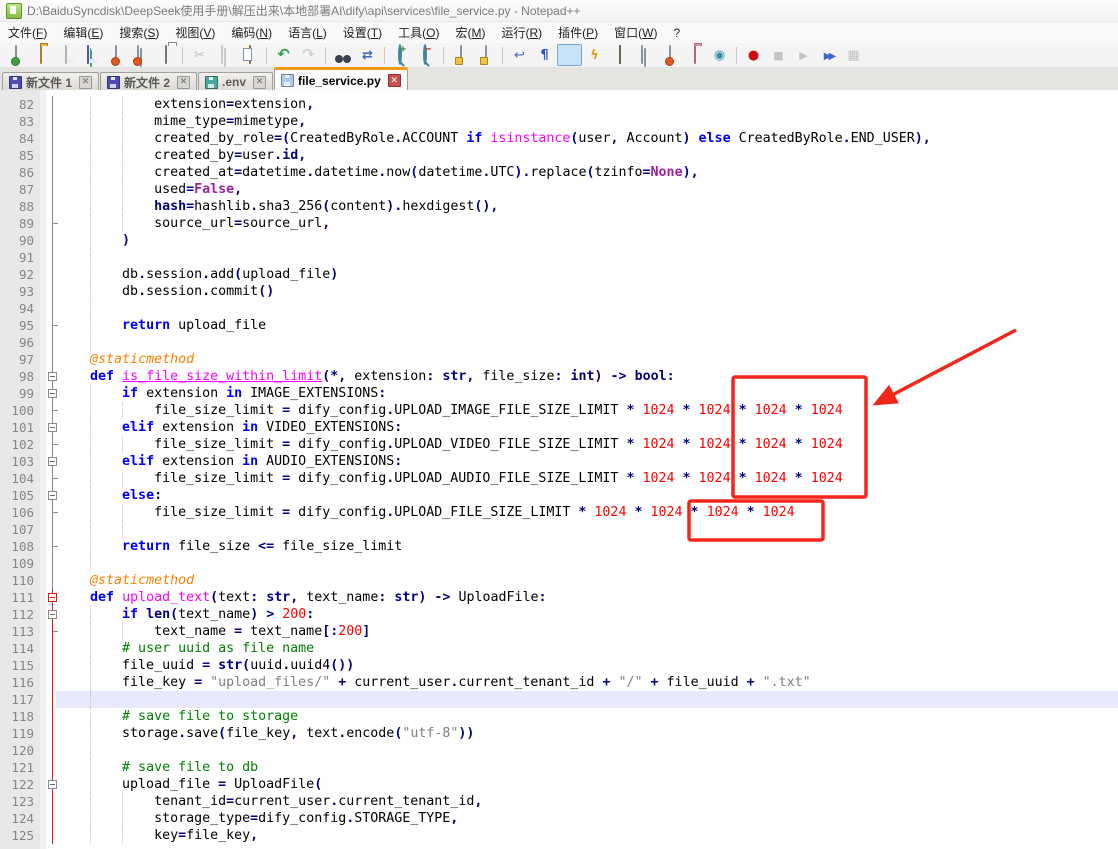  Describe the element at coordinates (519, 55) in the screenshot. I see `word-wrap-button: ↩` at that location.